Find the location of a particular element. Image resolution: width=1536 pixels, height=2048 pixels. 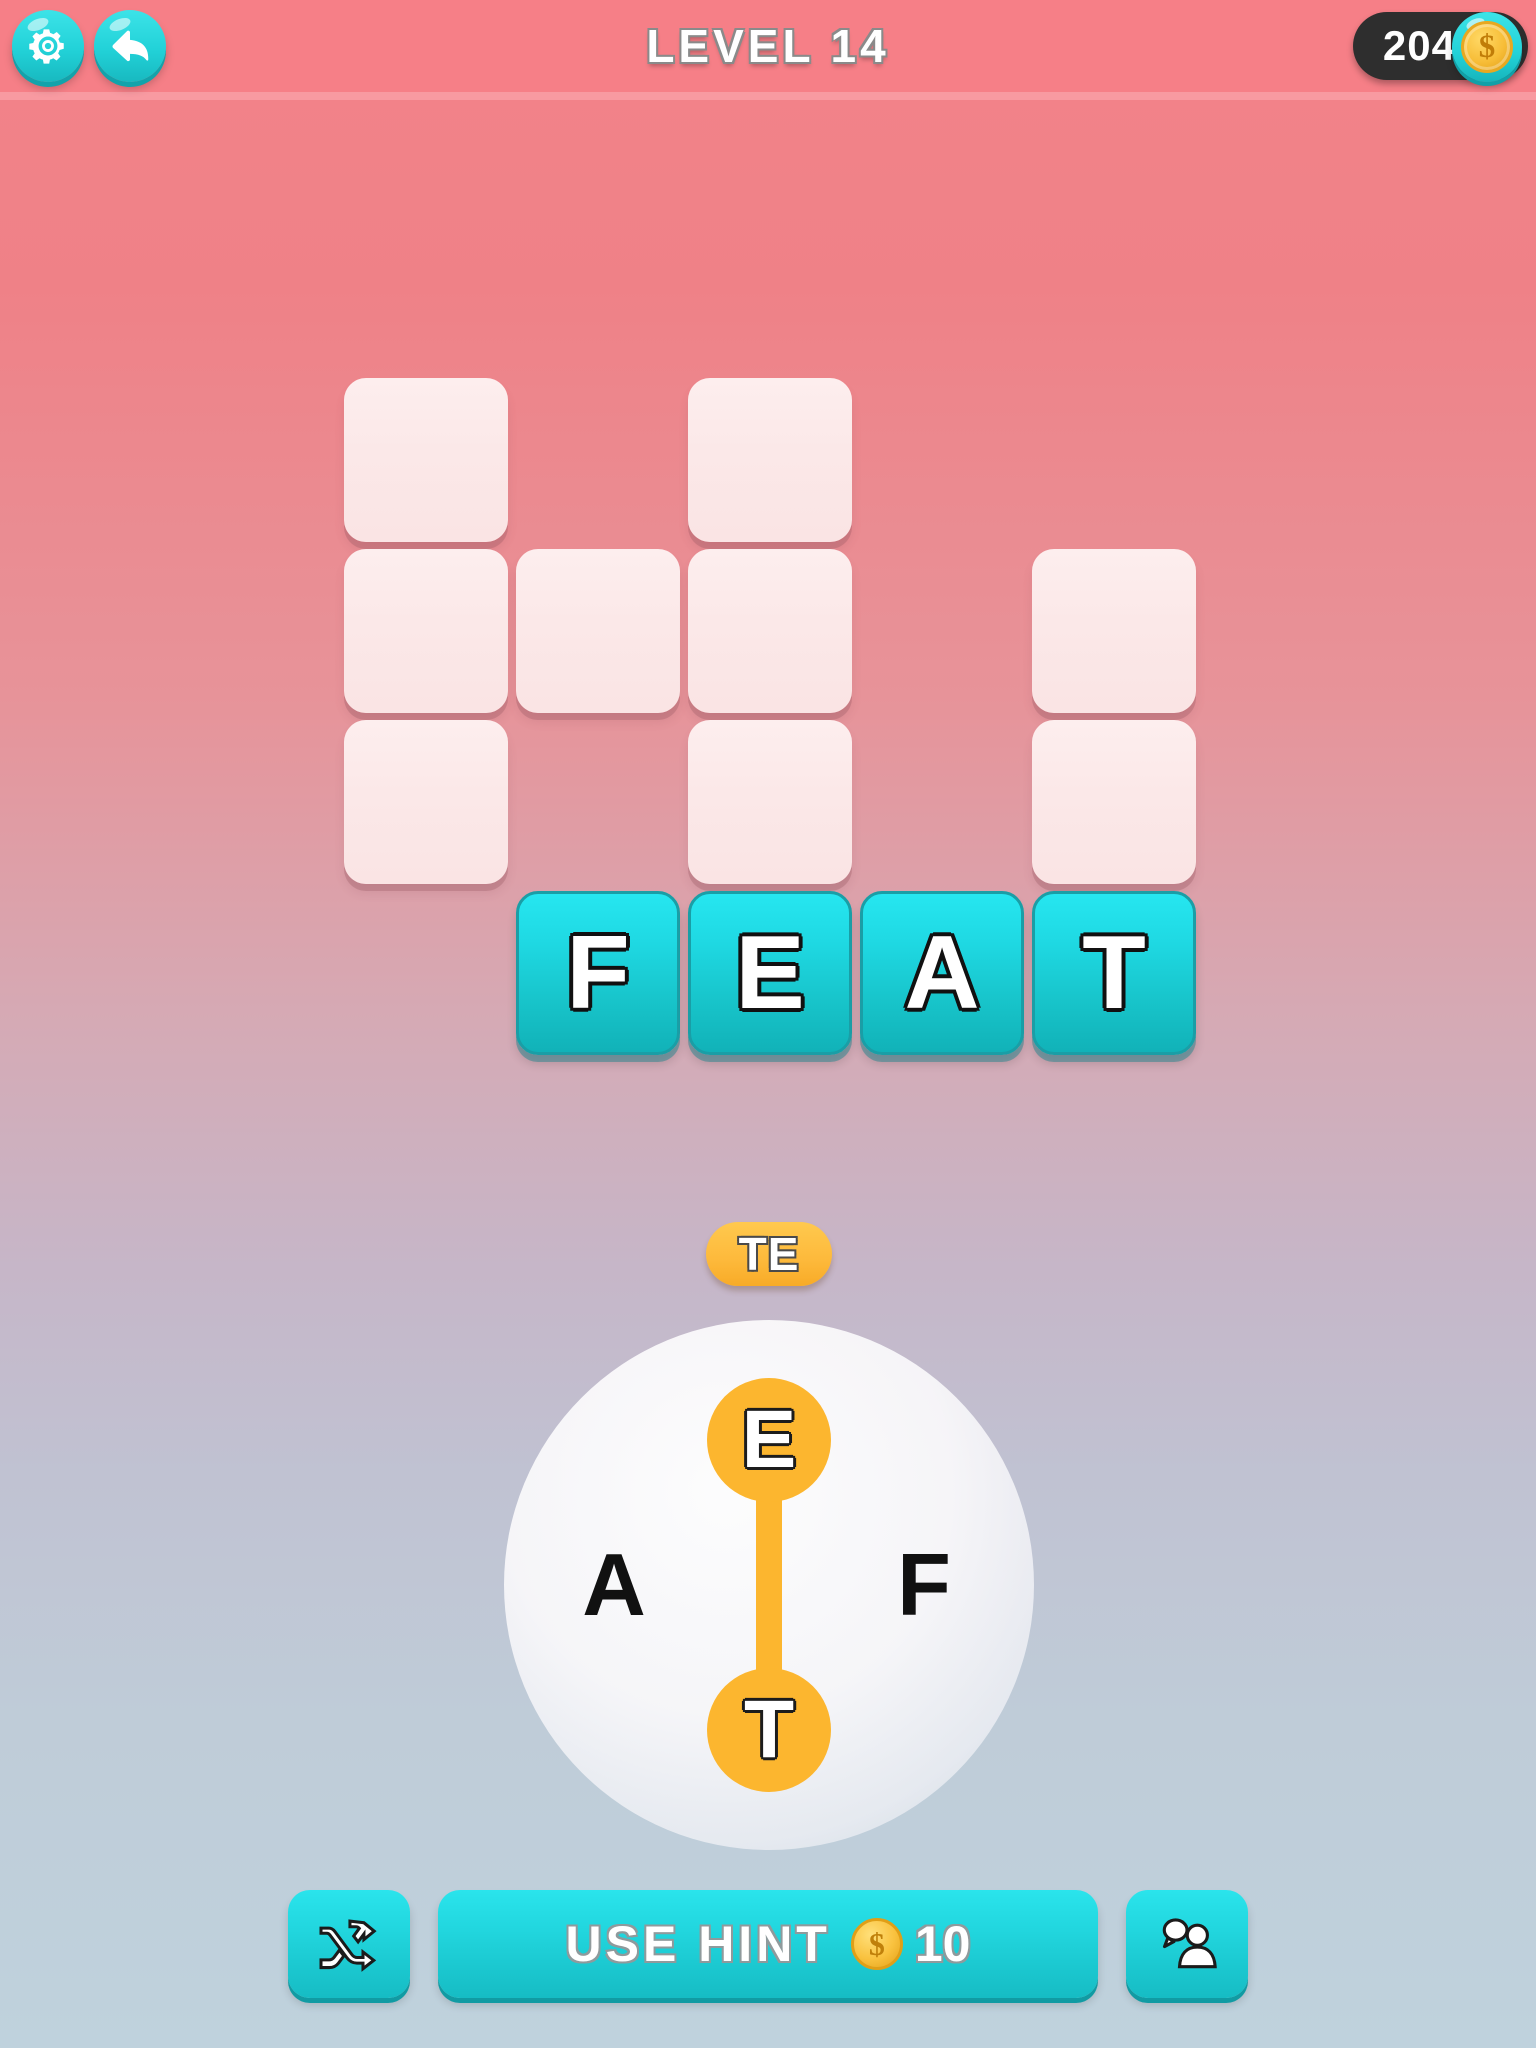

grid-cell-solved: T is located at coordinates (1114, 973).